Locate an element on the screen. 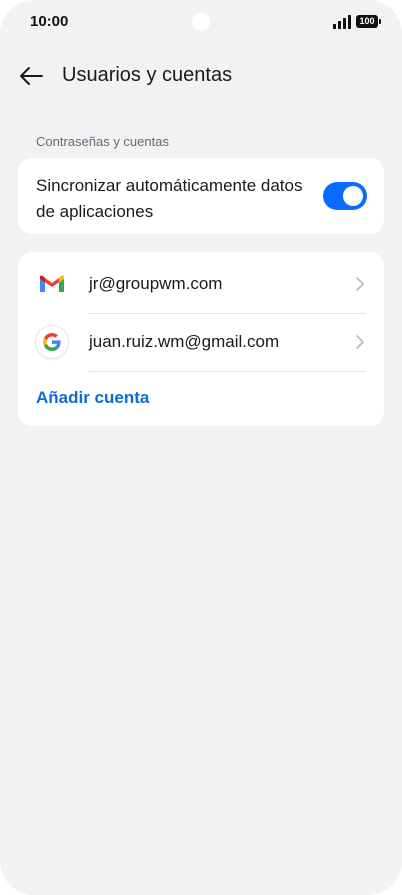 The image size is (402, 895). front-camera is located at coordinates (201, 22).